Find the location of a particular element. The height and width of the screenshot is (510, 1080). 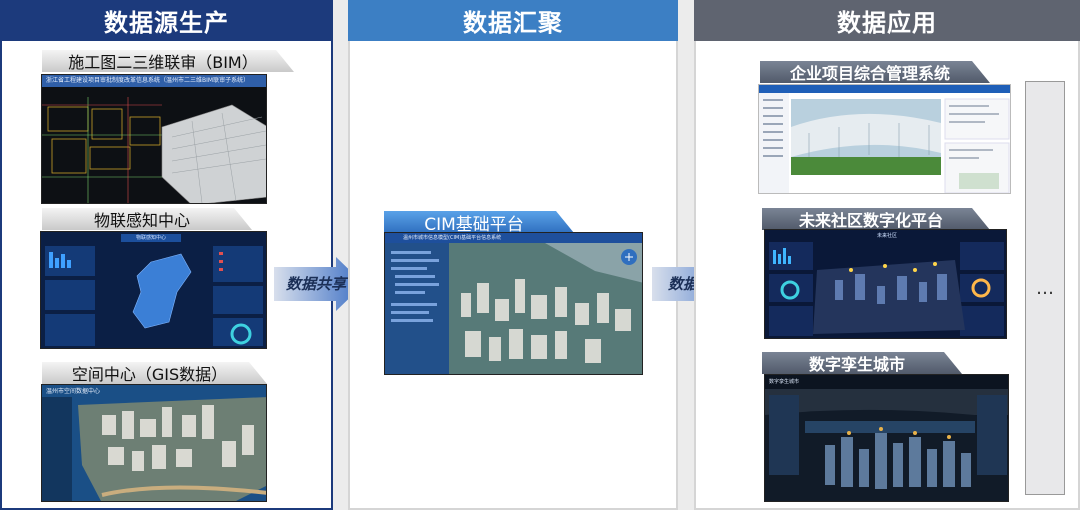

gis-map is located at coordinates (154, 449).